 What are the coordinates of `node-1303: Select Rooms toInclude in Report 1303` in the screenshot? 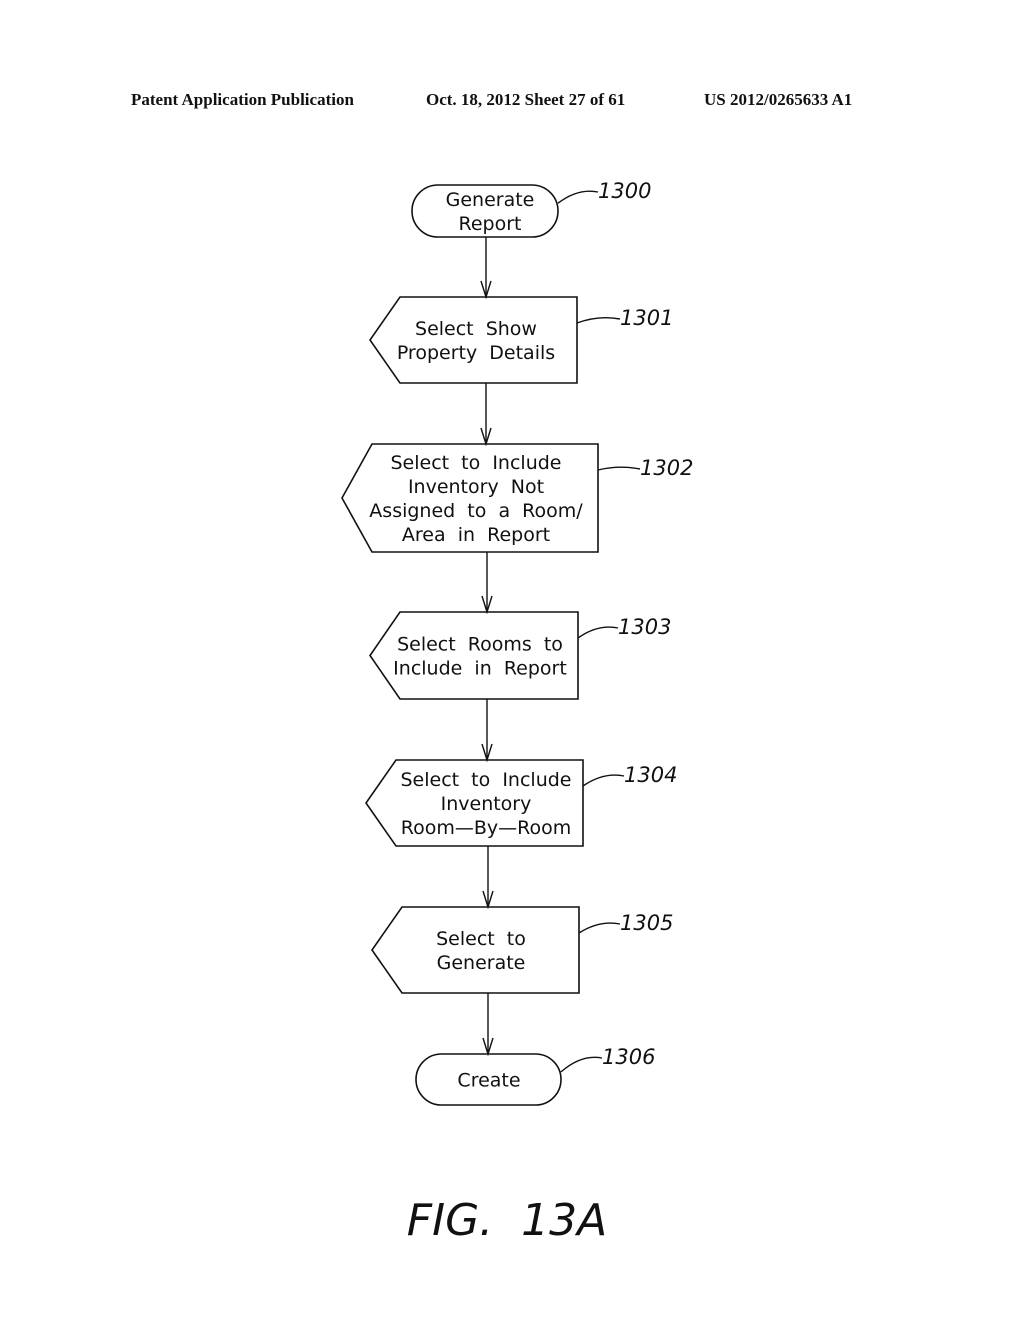 It's located at (520, 655).